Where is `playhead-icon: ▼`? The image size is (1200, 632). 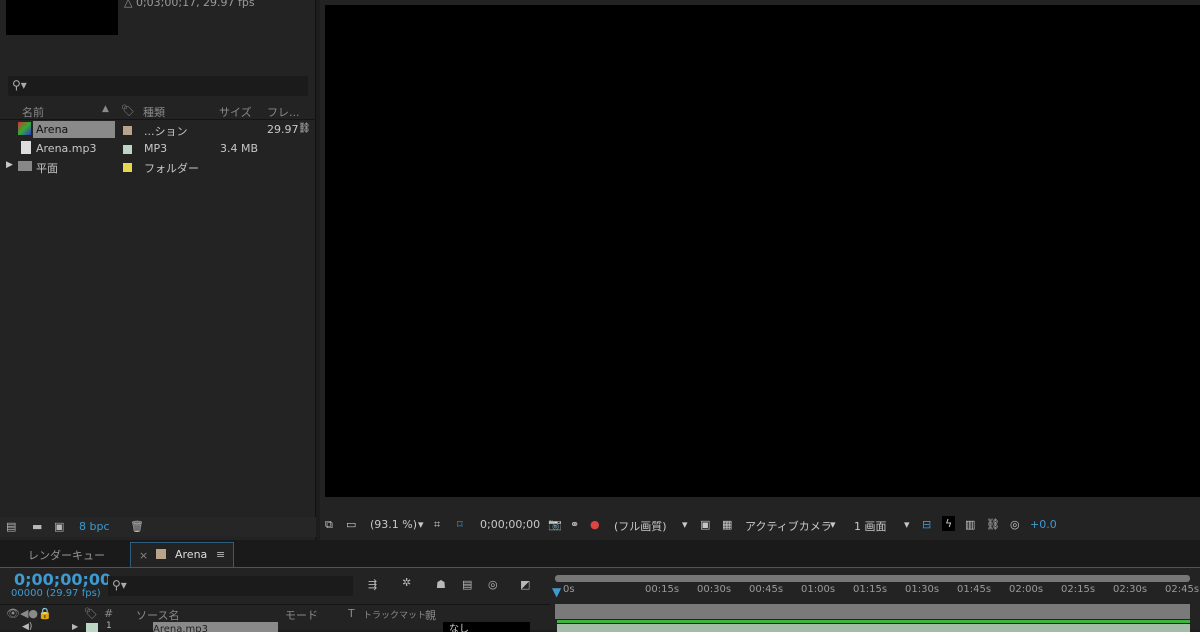
playhead-icon: ▼ is located at coordinates (556, 592).